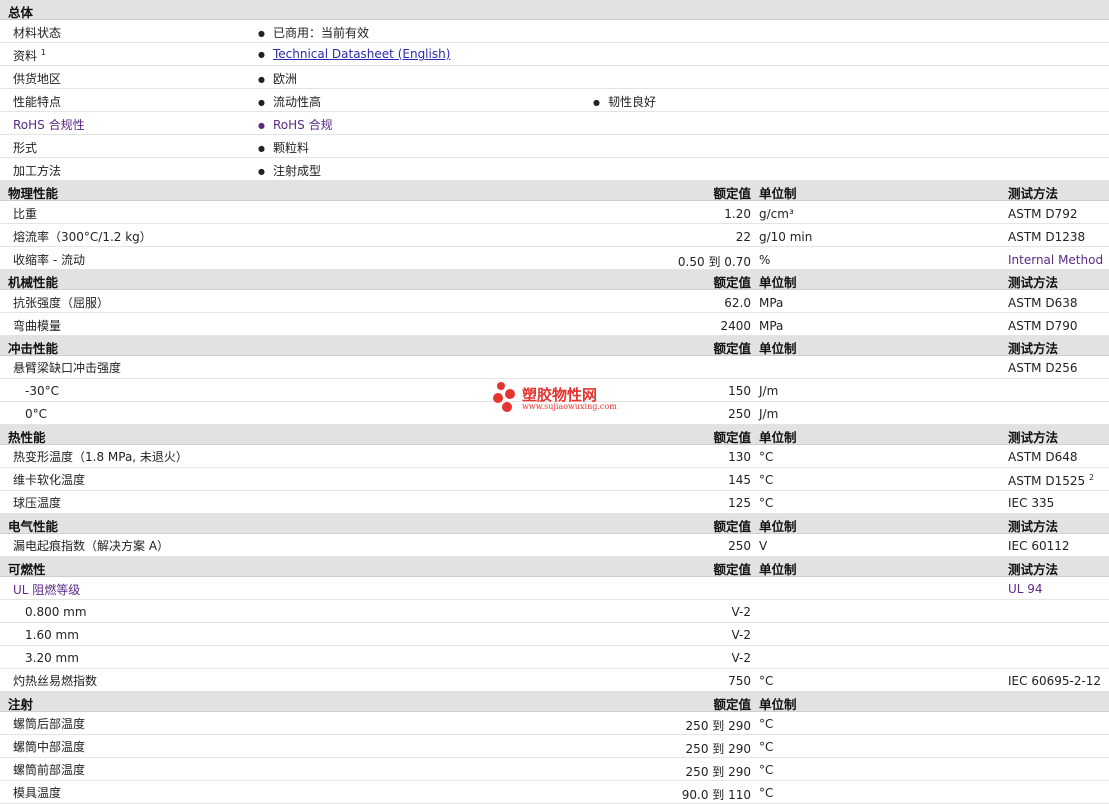 The image size is (1109, 804). Describe the element at coordinates (569, 406) in the screenshot. I see `watermark-url: www.sujiaowuxing.com` at that location.